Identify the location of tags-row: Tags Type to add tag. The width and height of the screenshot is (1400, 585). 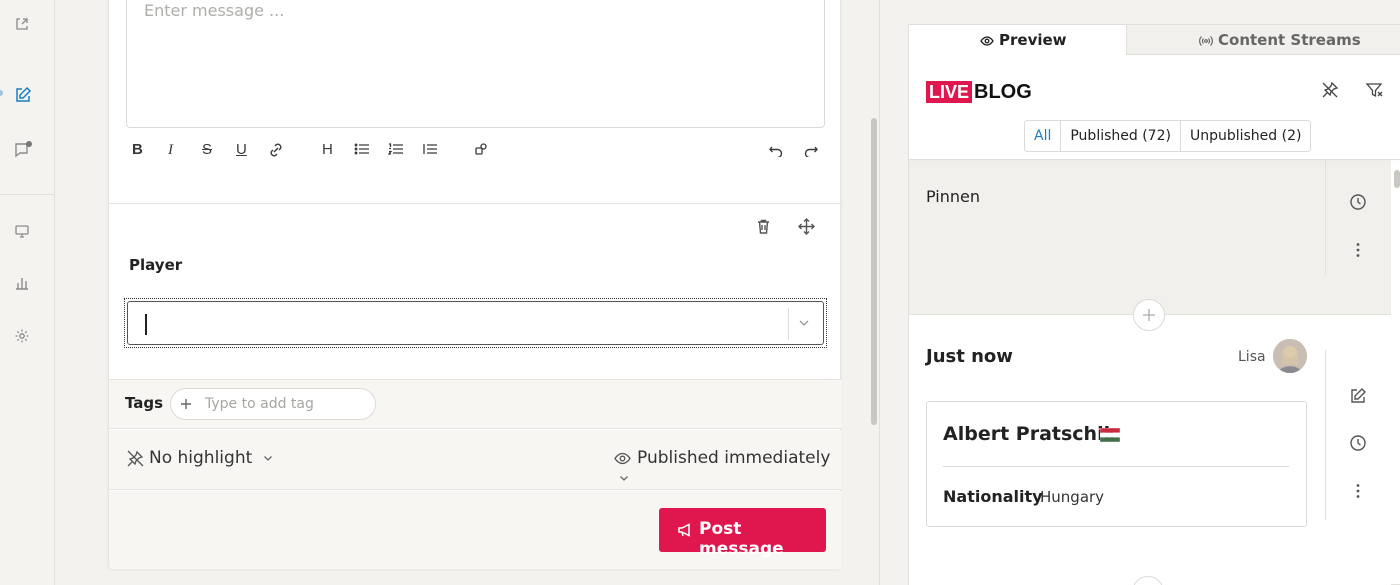
(475, 404).